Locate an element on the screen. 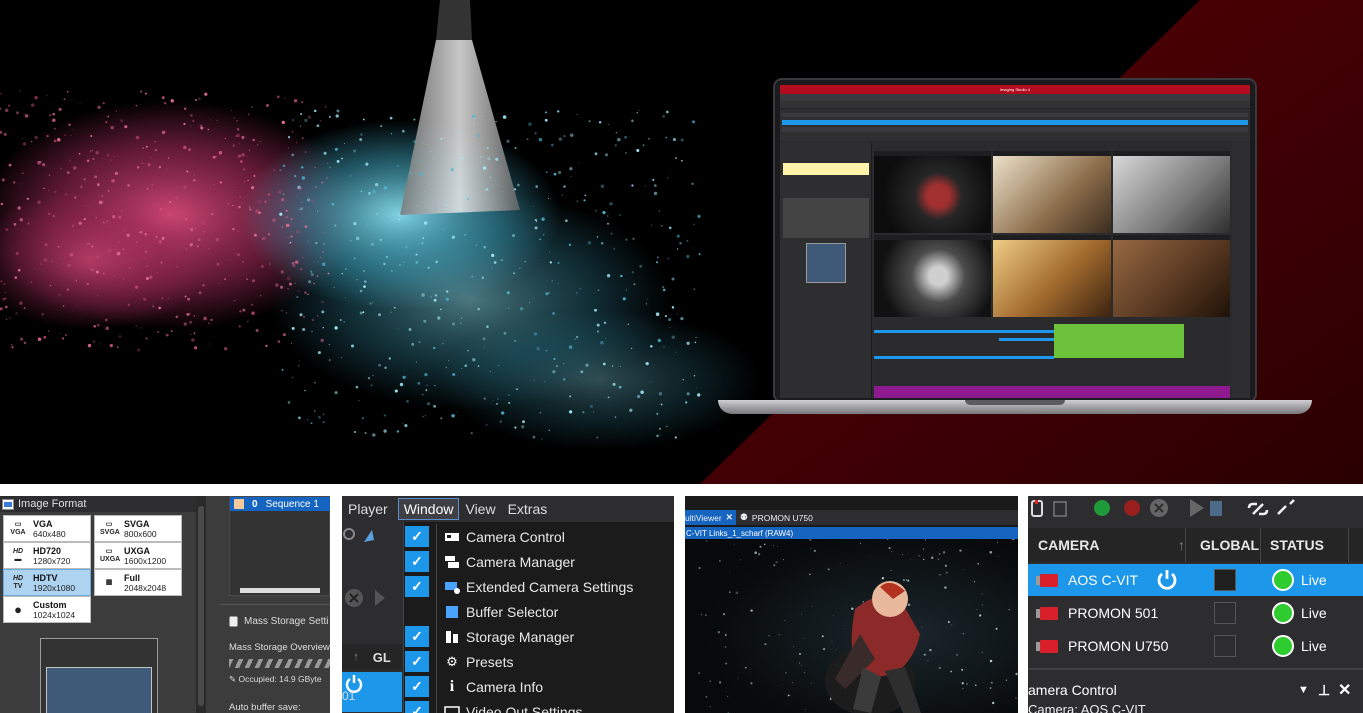 The height and width of the screenshot is (713, 1363). tab-multiviewer: ultiViewer ✕ is located at coordinates (710, 517).